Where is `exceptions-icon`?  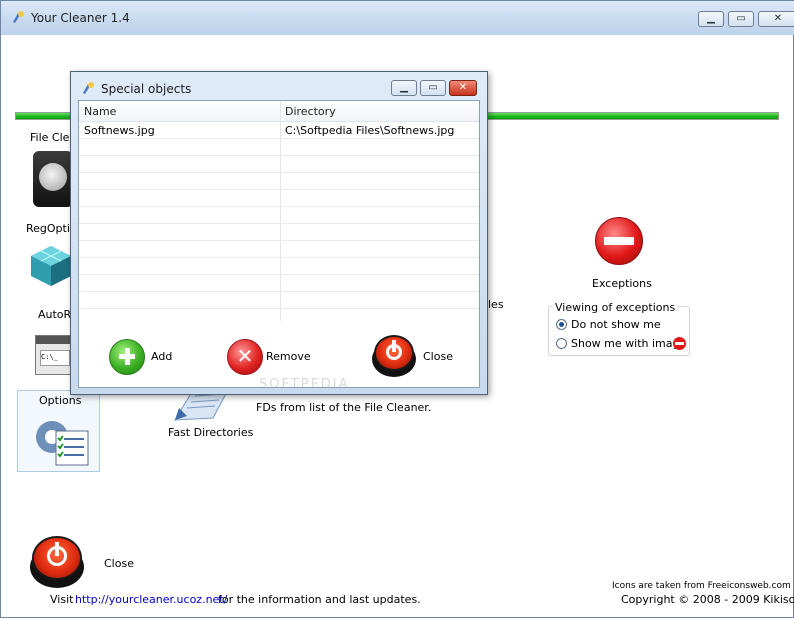
exceptions-icon is located at coordinates (619, 241).